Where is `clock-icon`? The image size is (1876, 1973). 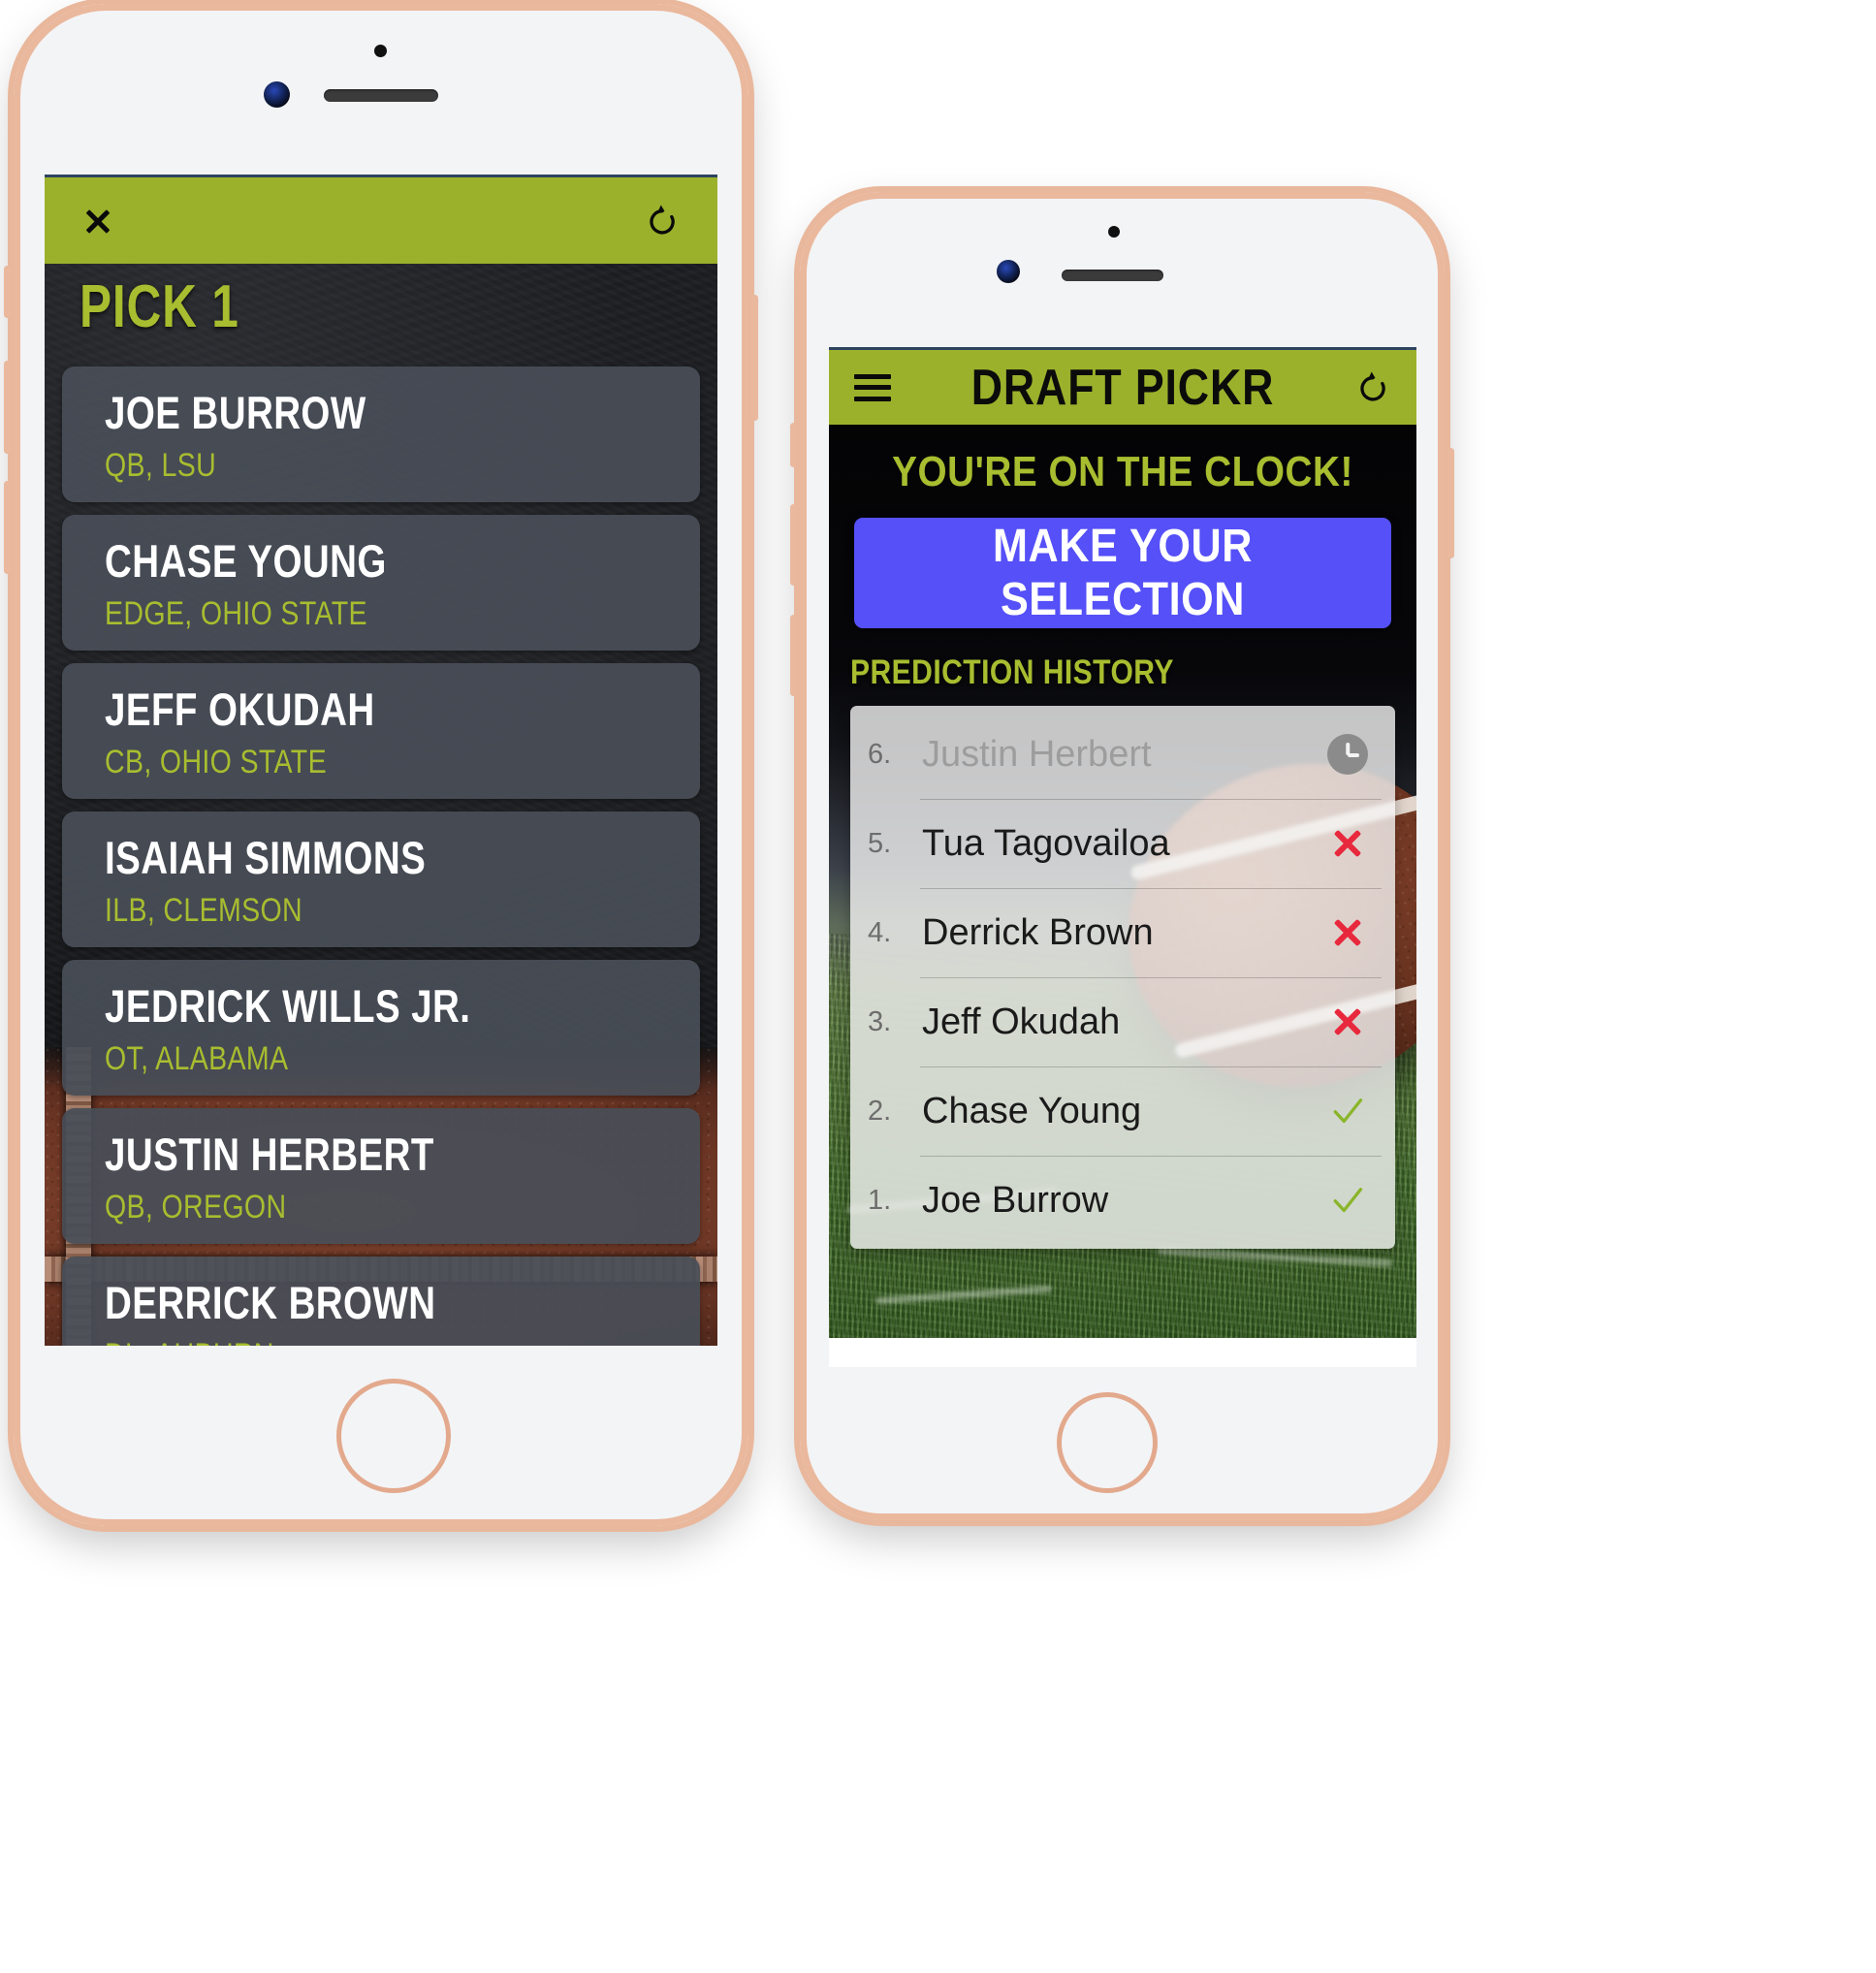
clock-icon is located at coordinates (1347, 754).